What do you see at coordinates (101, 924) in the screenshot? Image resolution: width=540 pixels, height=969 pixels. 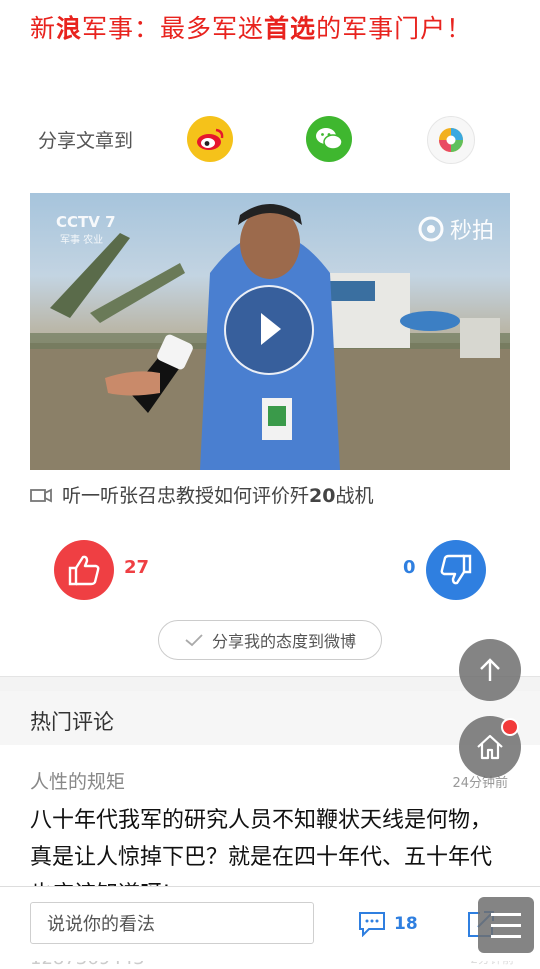 I see `comment-input-placeholder: 说说你的看法` at bounding box center [101, 924].